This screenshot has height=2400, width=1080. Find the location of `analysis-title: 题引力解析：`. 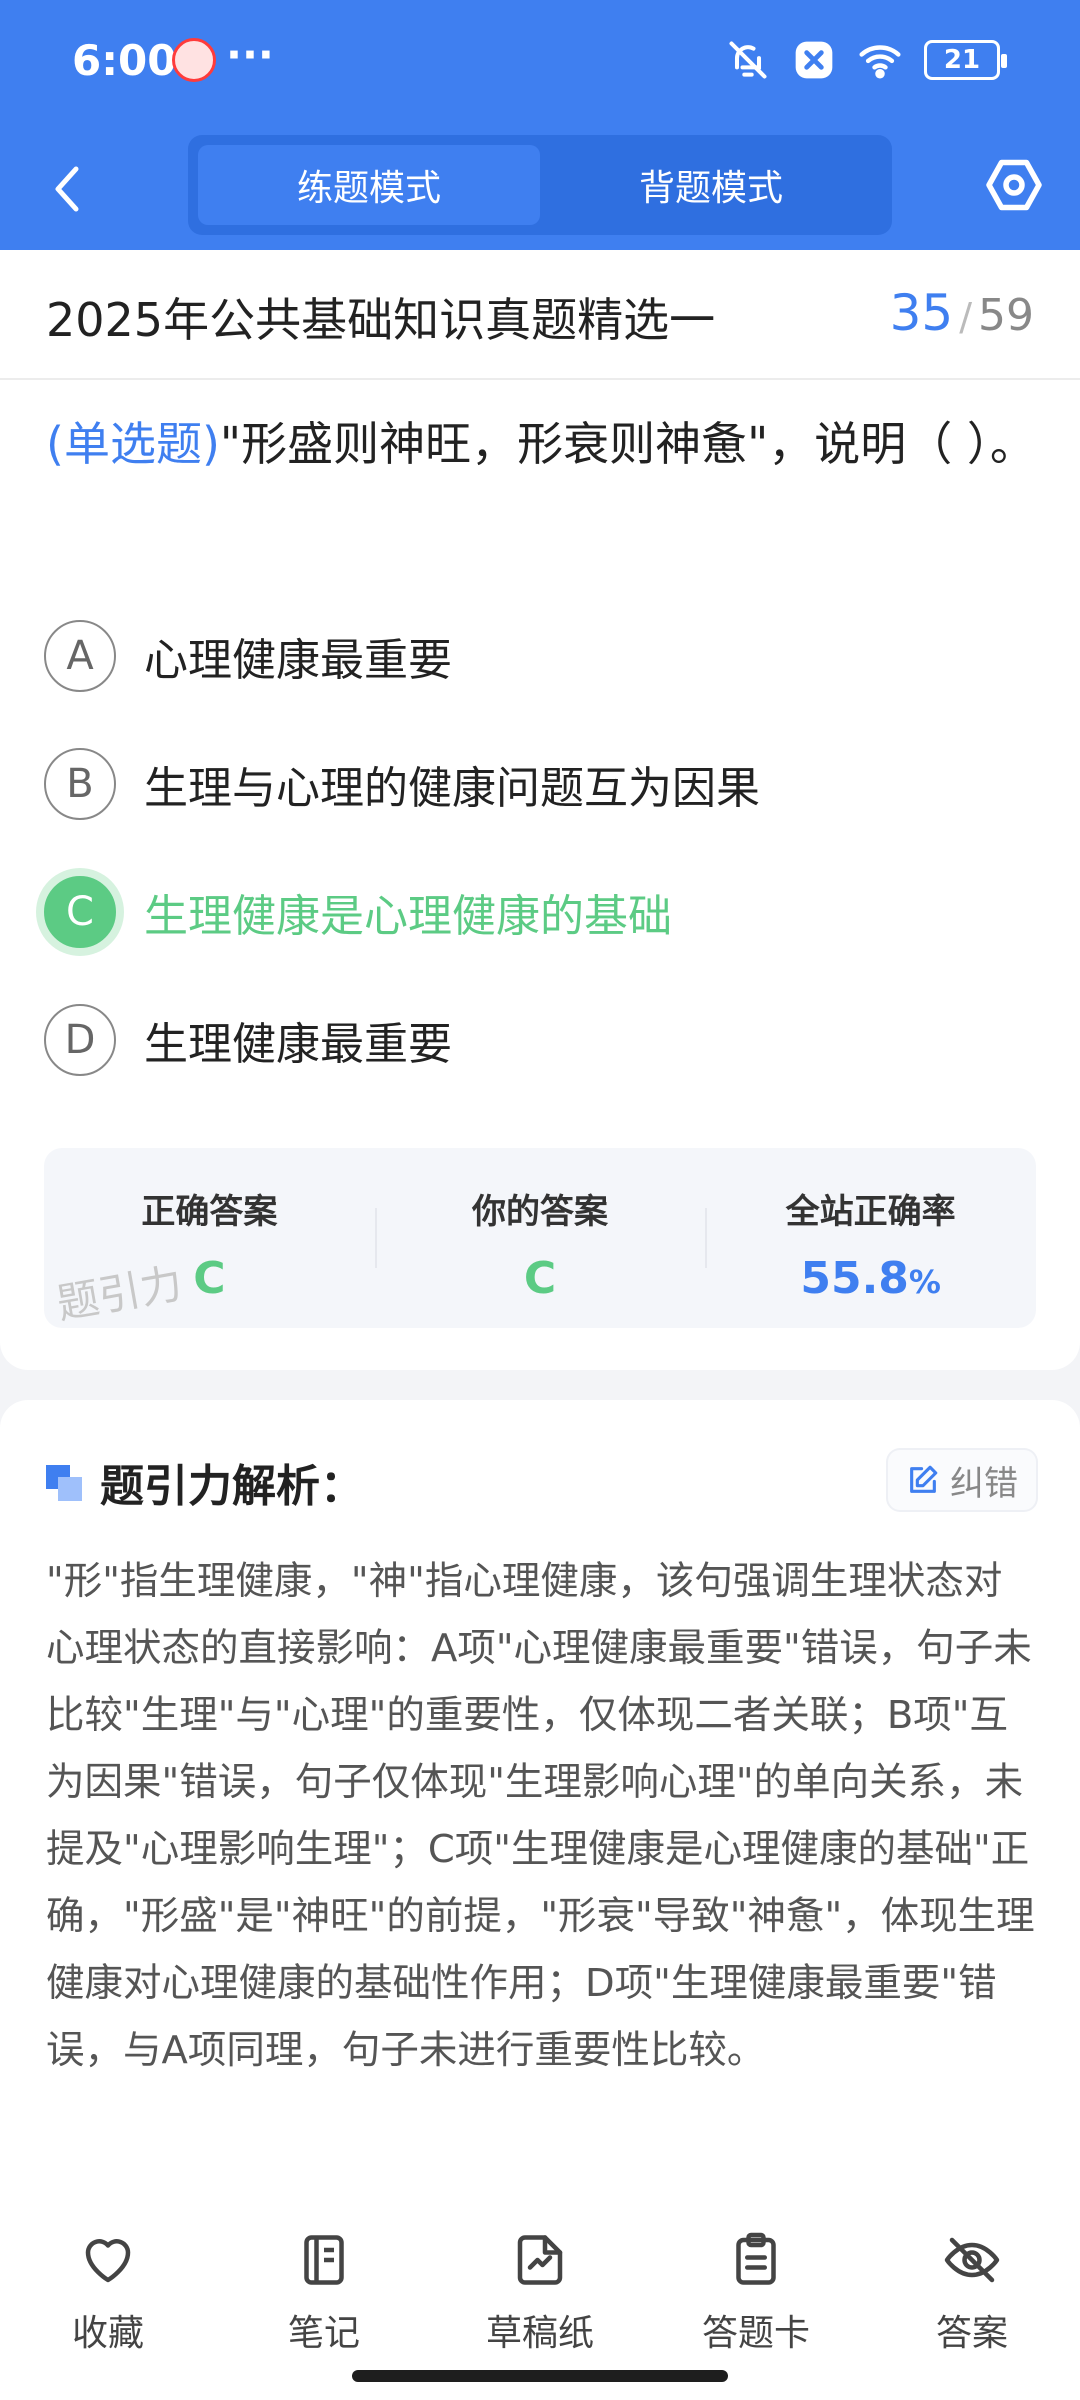

analysis-title: 题引力解析： is located at coordinates (232, 1486).